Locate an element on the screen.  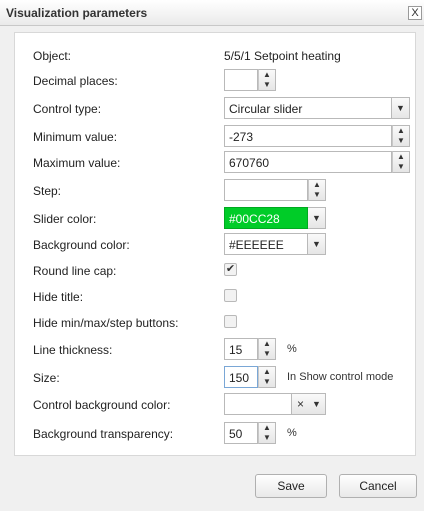
maximum-value-label: Maximum value: is located at coordinates (77, 163).